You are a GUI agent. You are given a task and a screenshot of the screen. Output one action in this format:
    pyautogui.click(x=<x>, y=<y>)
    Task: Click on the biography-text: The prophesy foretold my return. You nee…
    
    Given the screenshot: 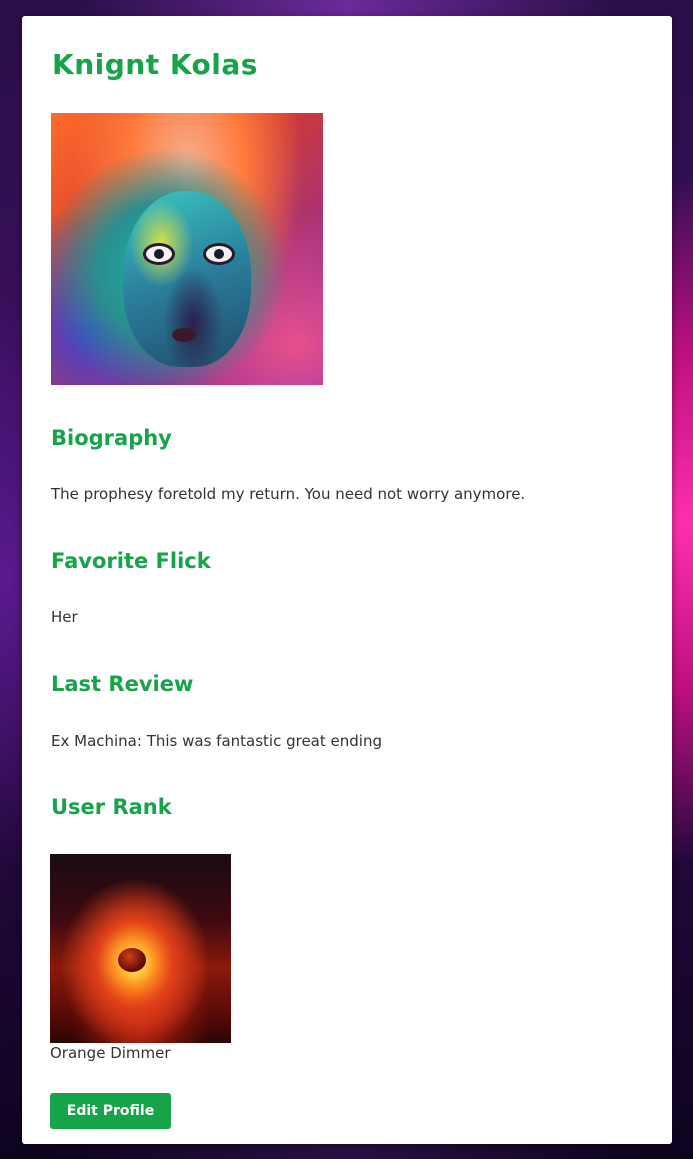 What is the action you would take?
    pyautogui.click(x=288, y=494)
    